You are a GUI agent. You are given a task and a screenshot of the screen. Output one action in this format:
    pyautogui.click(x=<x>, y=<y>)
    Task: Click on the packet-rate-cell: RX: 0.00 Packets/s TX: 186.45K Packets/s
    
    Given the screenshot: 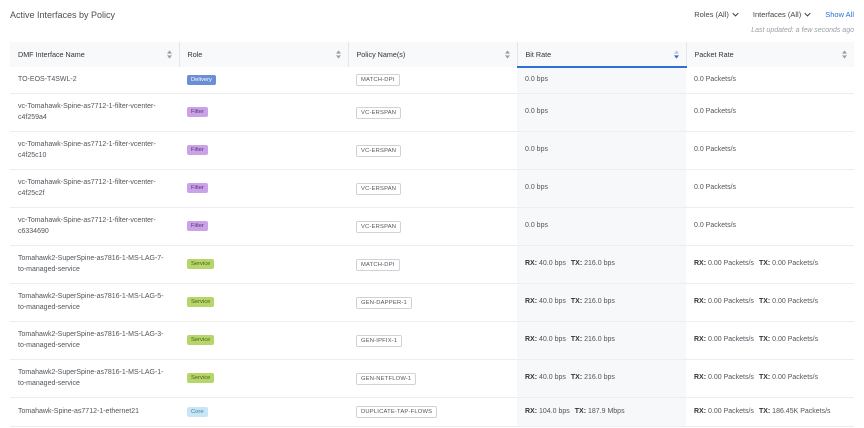 What is the action you would take?
    pyautogui.click(x=770, y=412)
    